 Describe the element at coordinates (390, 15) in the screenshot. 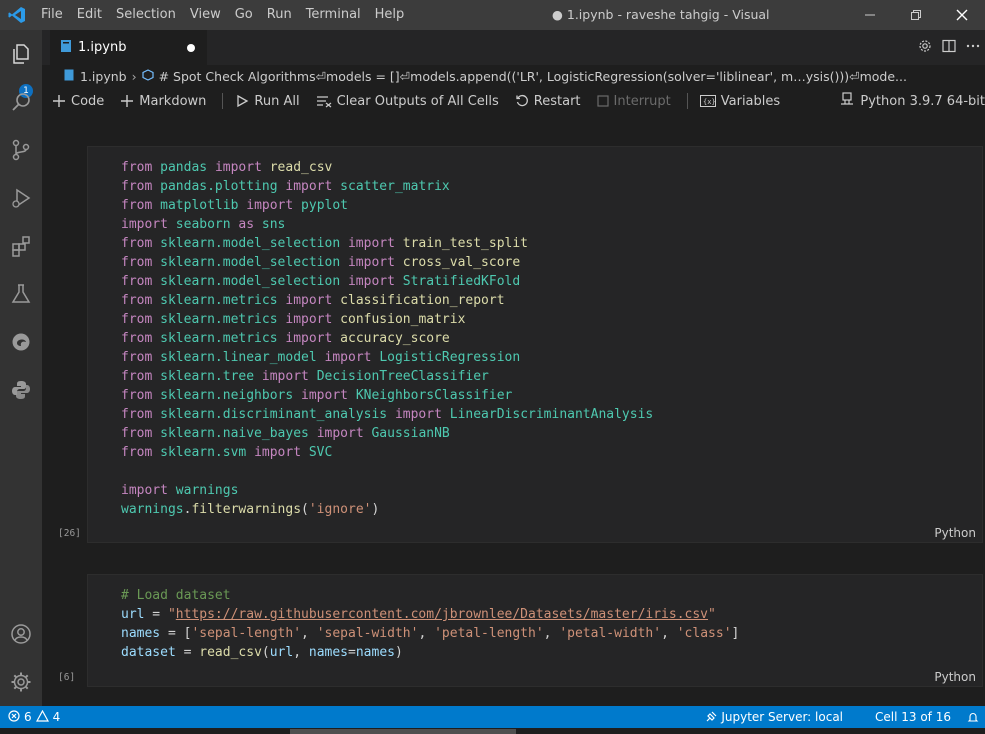

I see `menu-help: Help` at that location.